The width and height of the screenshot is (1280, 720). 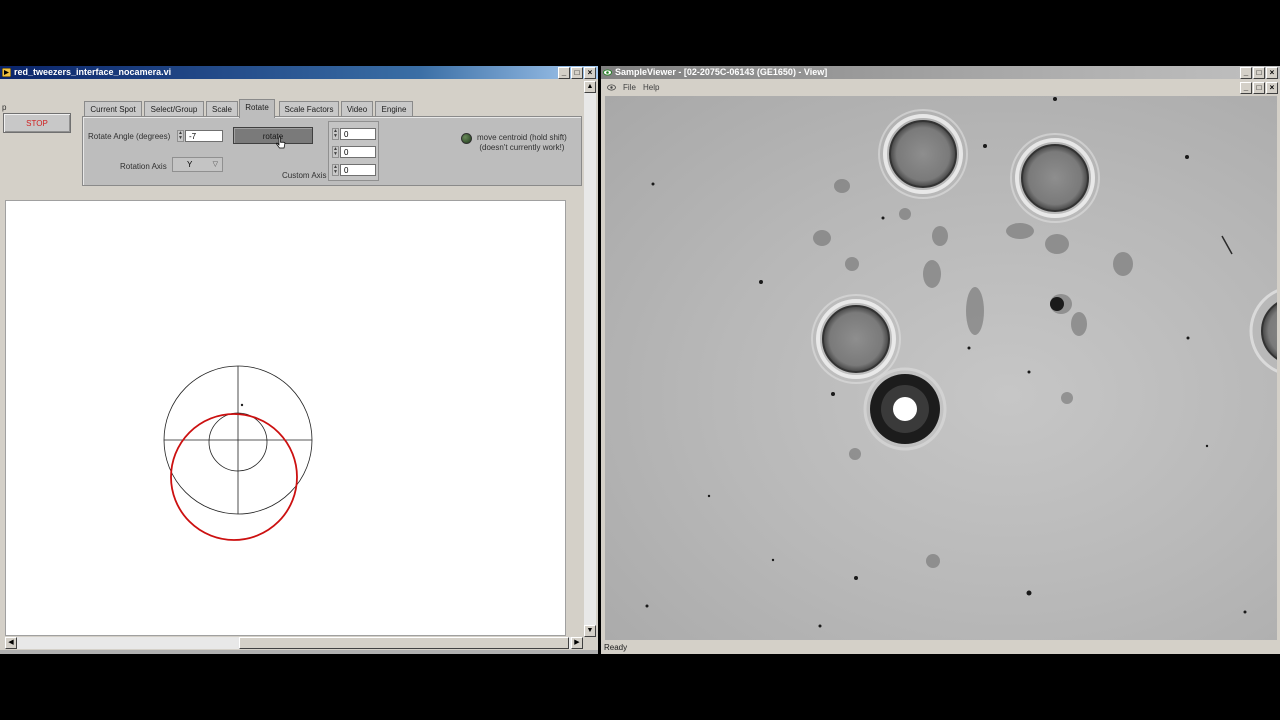 I want to click on tab-rotate: Rotate, so click(x=257, y=108).